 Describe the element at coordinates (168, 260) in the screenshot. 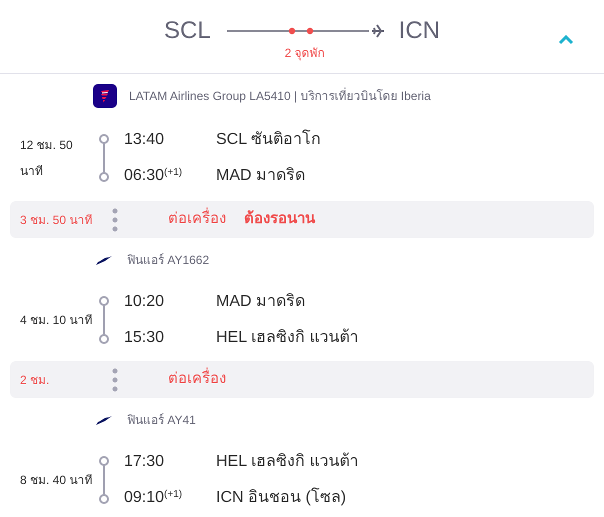

I see `airline-name: ฟินแอร์ AY1662` at that location.